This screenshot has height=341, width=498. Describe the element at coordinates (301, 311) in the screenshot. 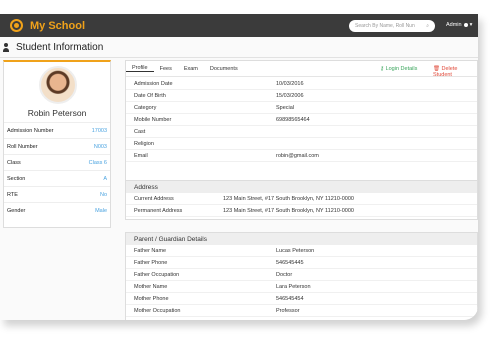

I see `guardian-row: Mother Occupation Professor` at that location.